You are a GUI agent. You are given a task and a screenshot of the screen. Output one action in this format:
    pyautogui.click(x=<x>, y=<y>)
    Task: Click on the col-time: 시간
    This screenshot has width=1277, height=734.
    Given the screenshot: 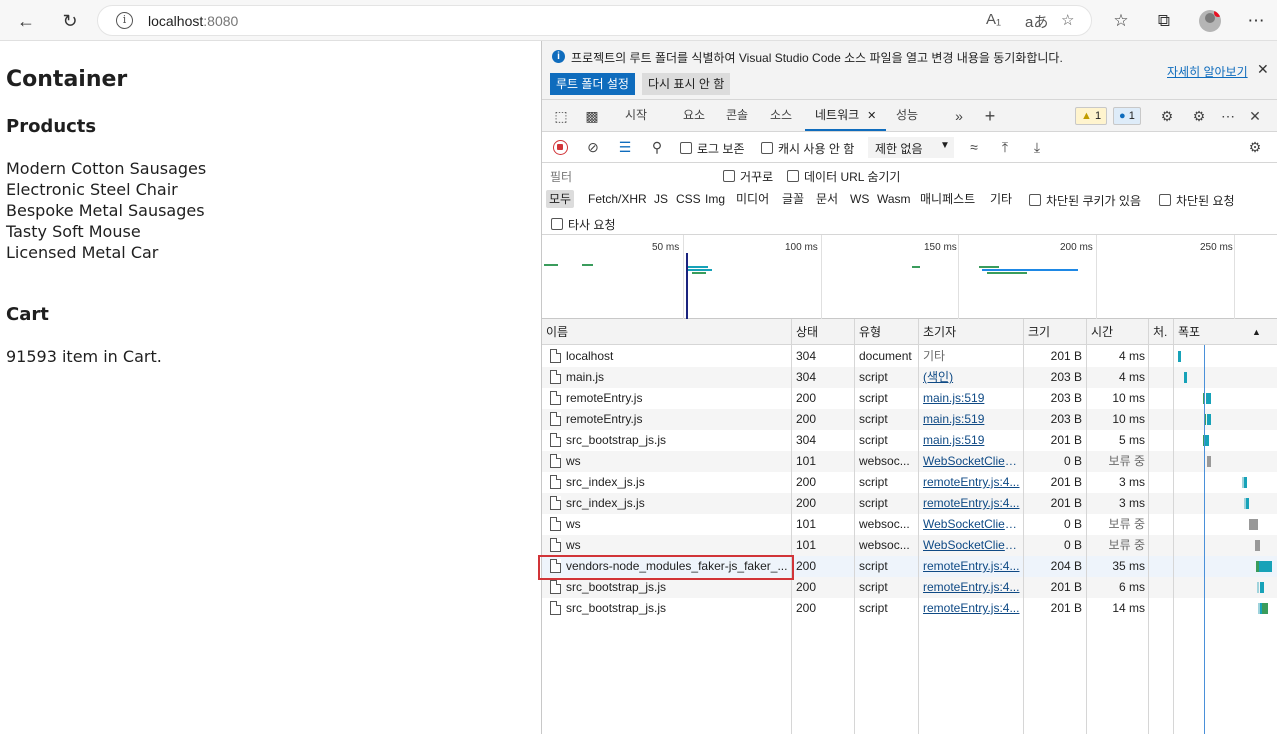 What is the action you would take?
    pyautogui.click(x=1100, y=332)
    